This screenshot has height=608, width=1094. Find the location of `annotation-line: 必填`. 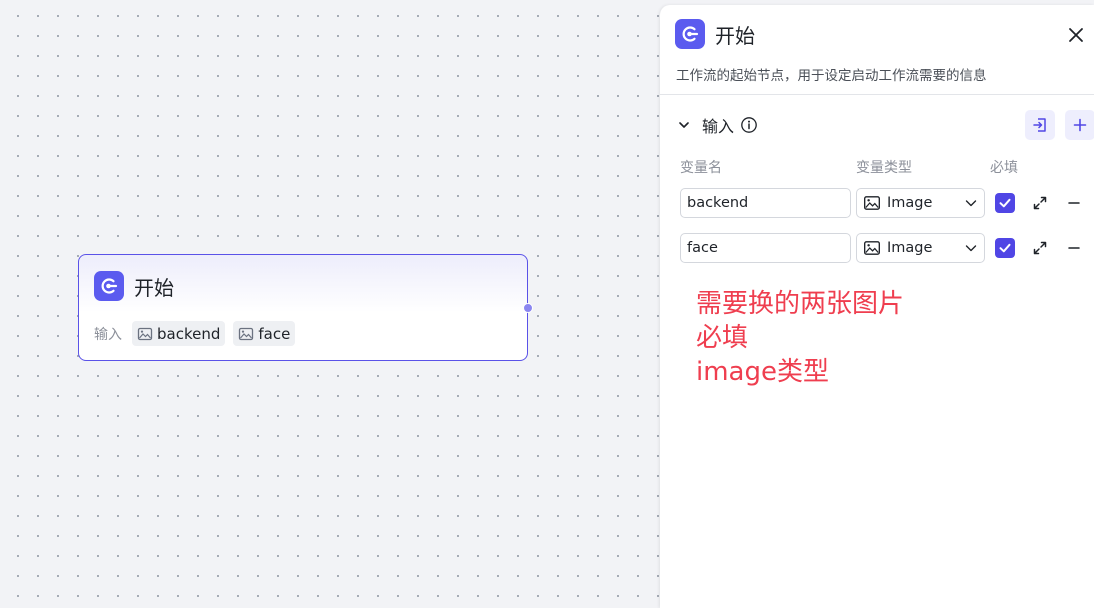

annotation-line: 必填 is located at coordinates (722, 338).